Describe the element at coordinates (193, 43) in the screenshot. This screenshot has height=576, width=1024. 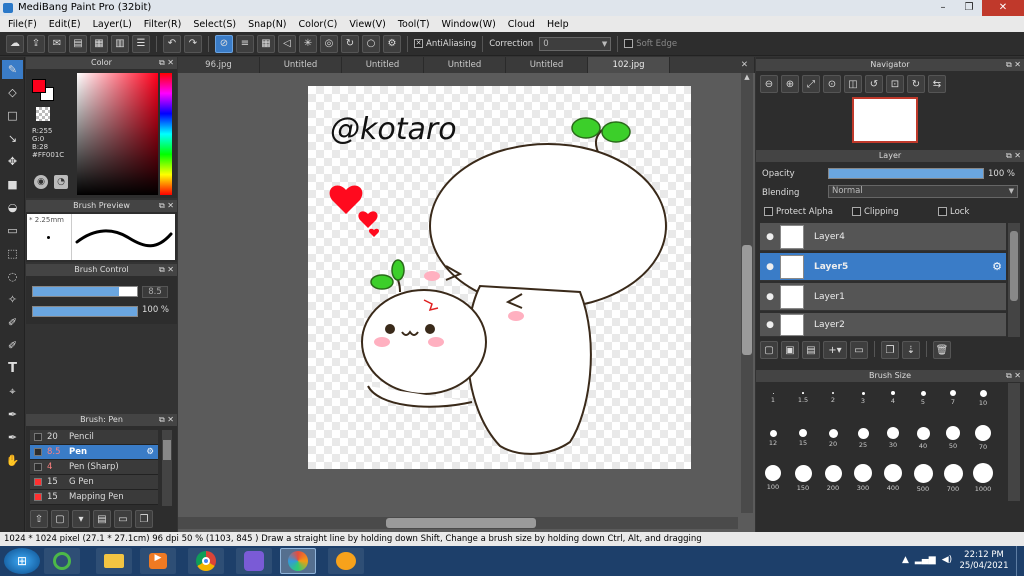
I see `redo-icon: ↷` at that location.